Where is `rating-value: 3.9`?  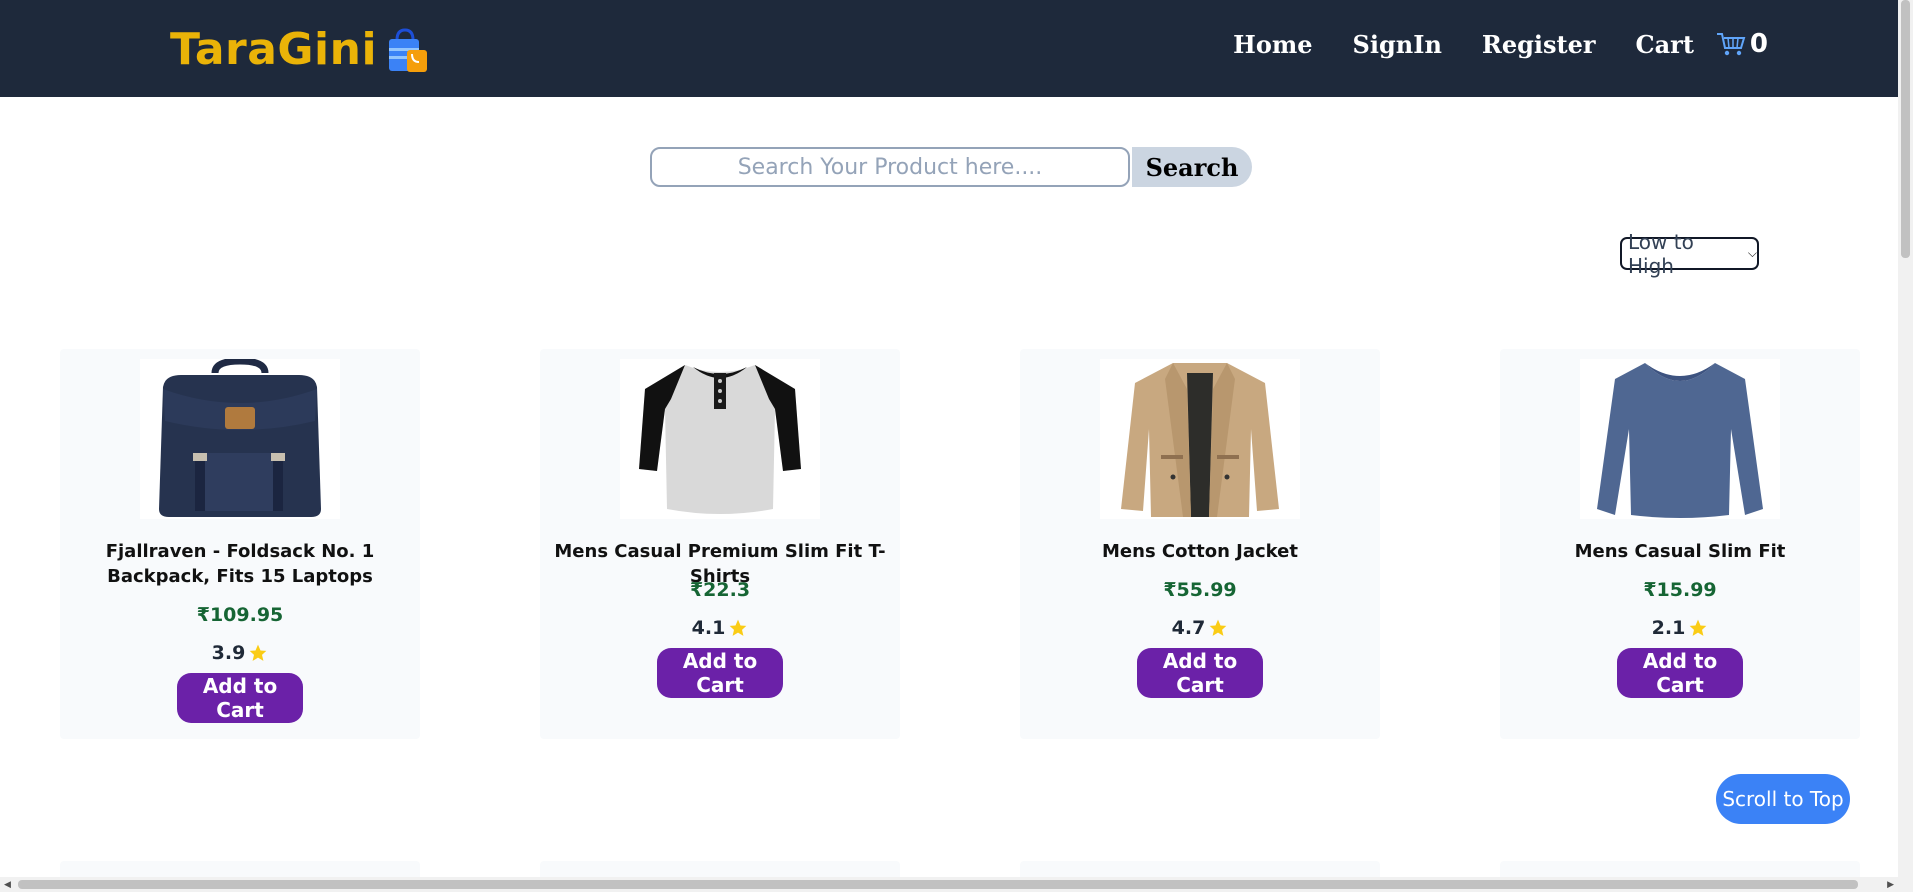 rating-value: 3.9 is located at coordinates (228, 653).